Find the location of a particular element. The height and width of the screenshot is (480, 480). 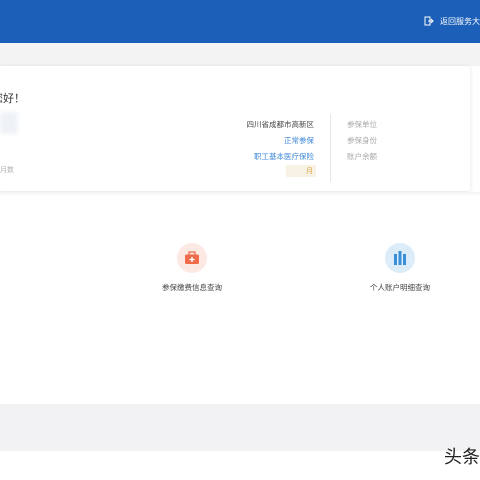

function-personal-account-query: 个人账户明细查询 is located at coordinates (400, 268).